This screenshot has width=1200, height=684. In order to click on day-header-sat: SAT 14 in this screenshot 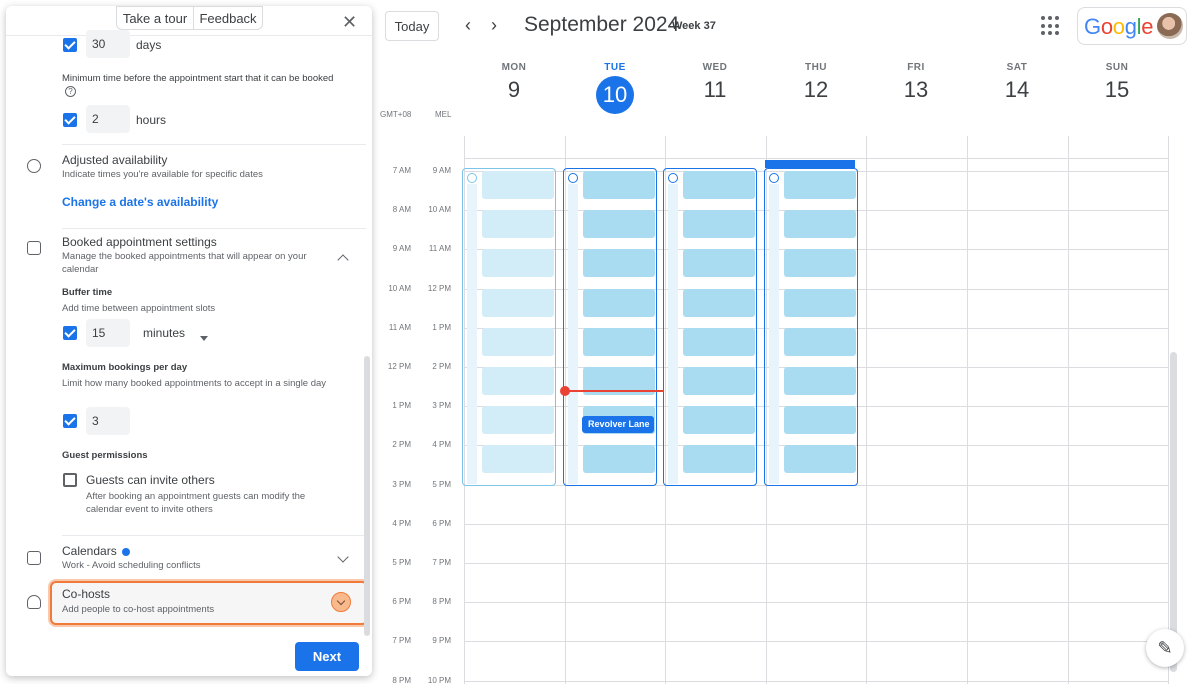, I will do `click(1017, 82)`.